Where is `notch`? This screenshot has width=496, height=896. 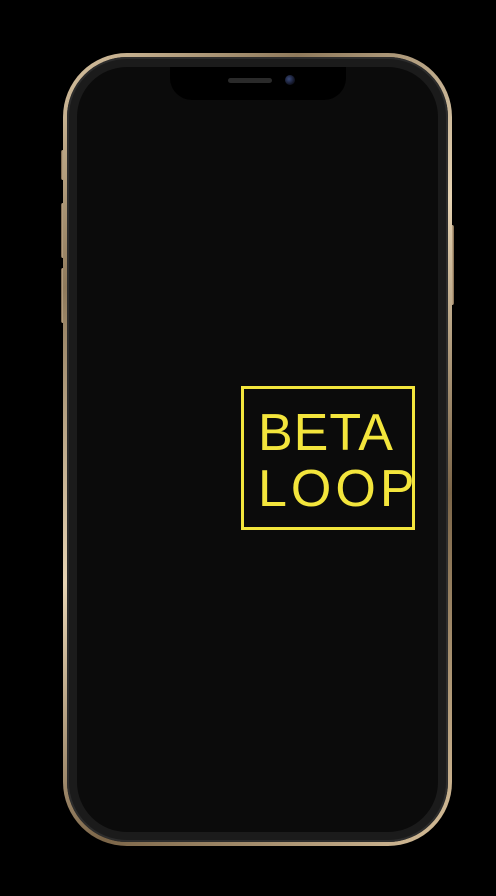 notch is located at coordinates (257, 83).